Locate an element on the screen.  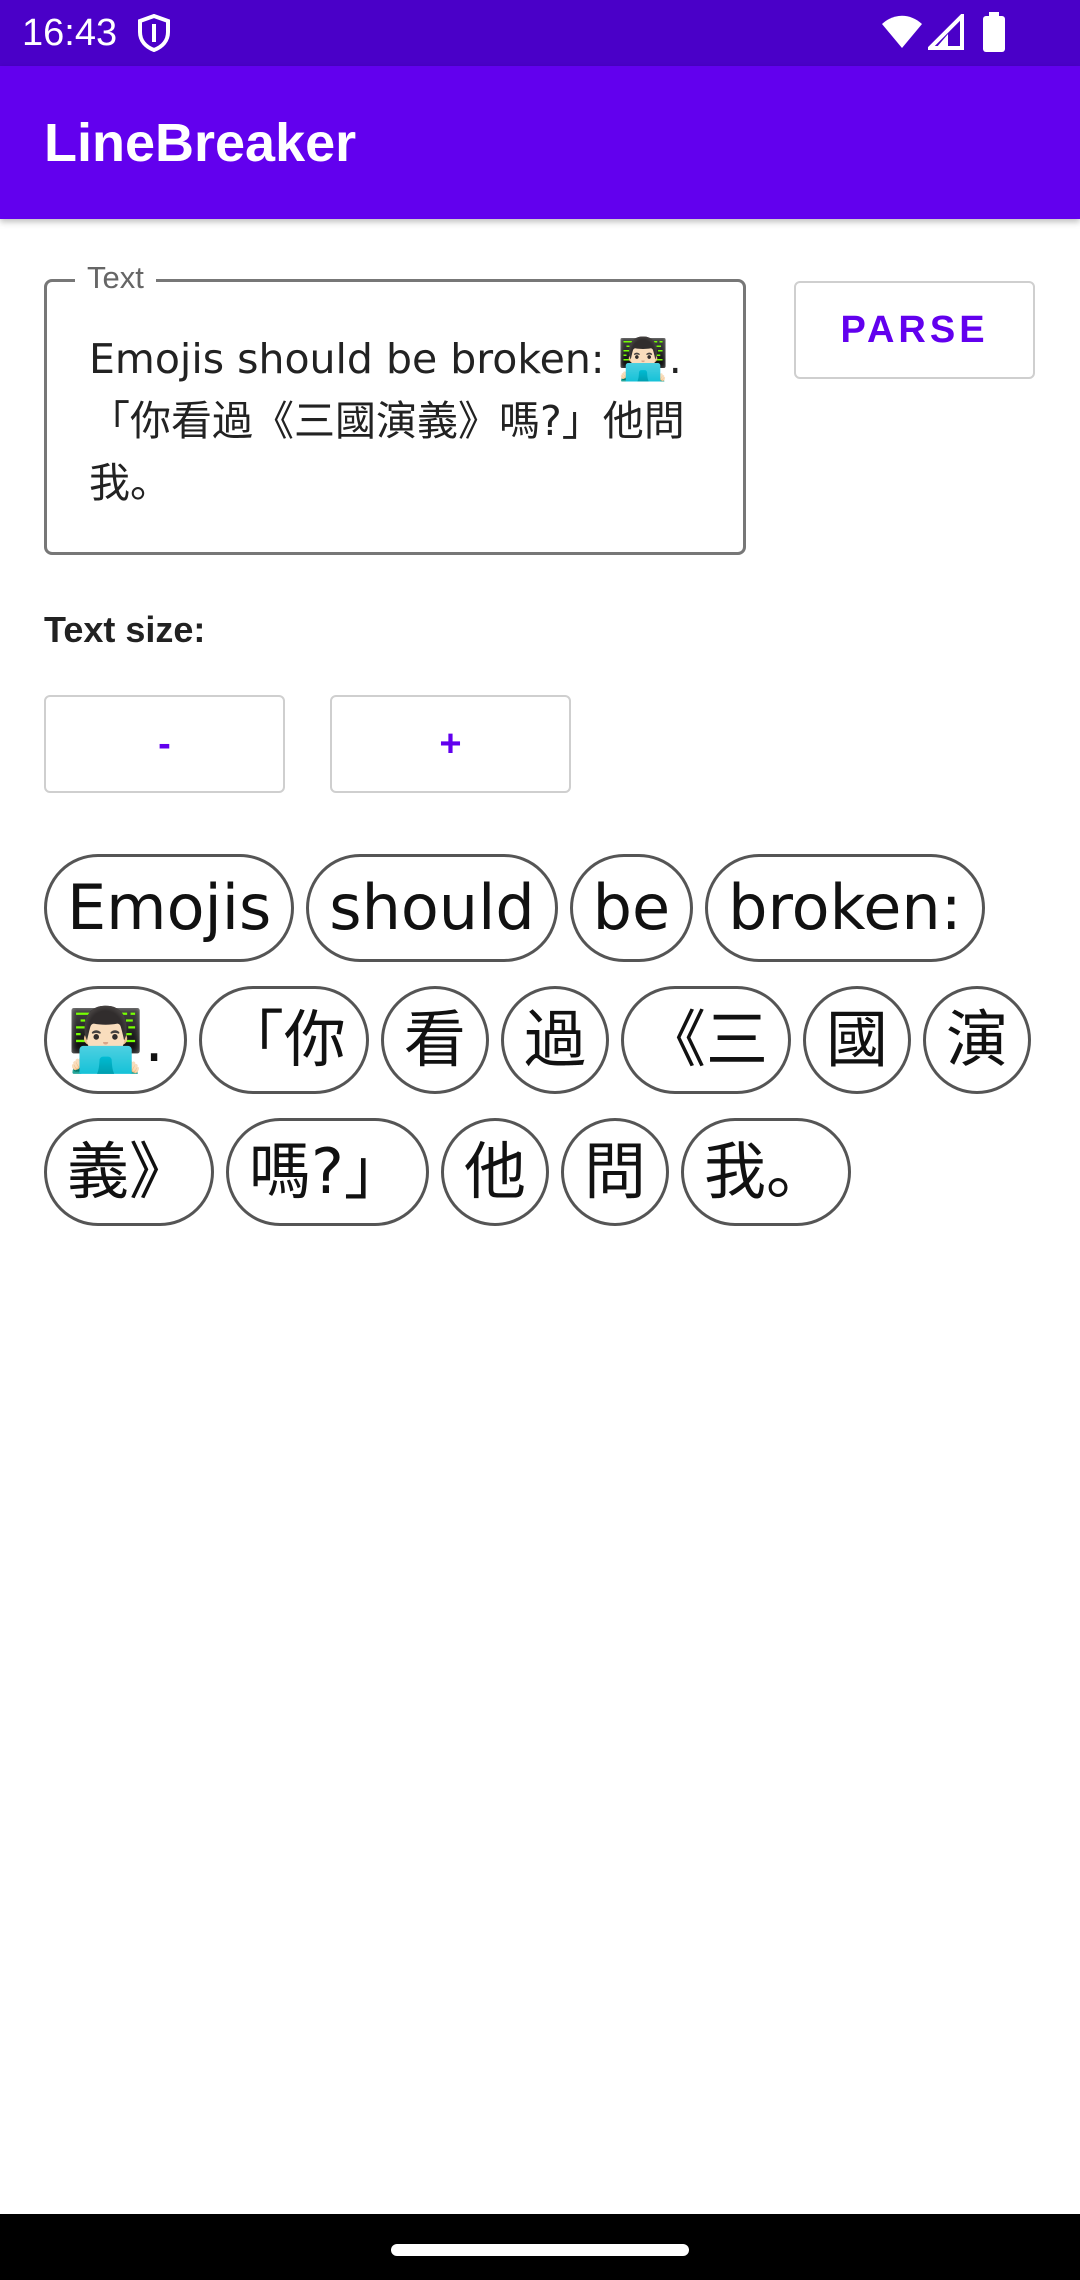
app-title: LineBreaker is located at coordinates (200, 143).